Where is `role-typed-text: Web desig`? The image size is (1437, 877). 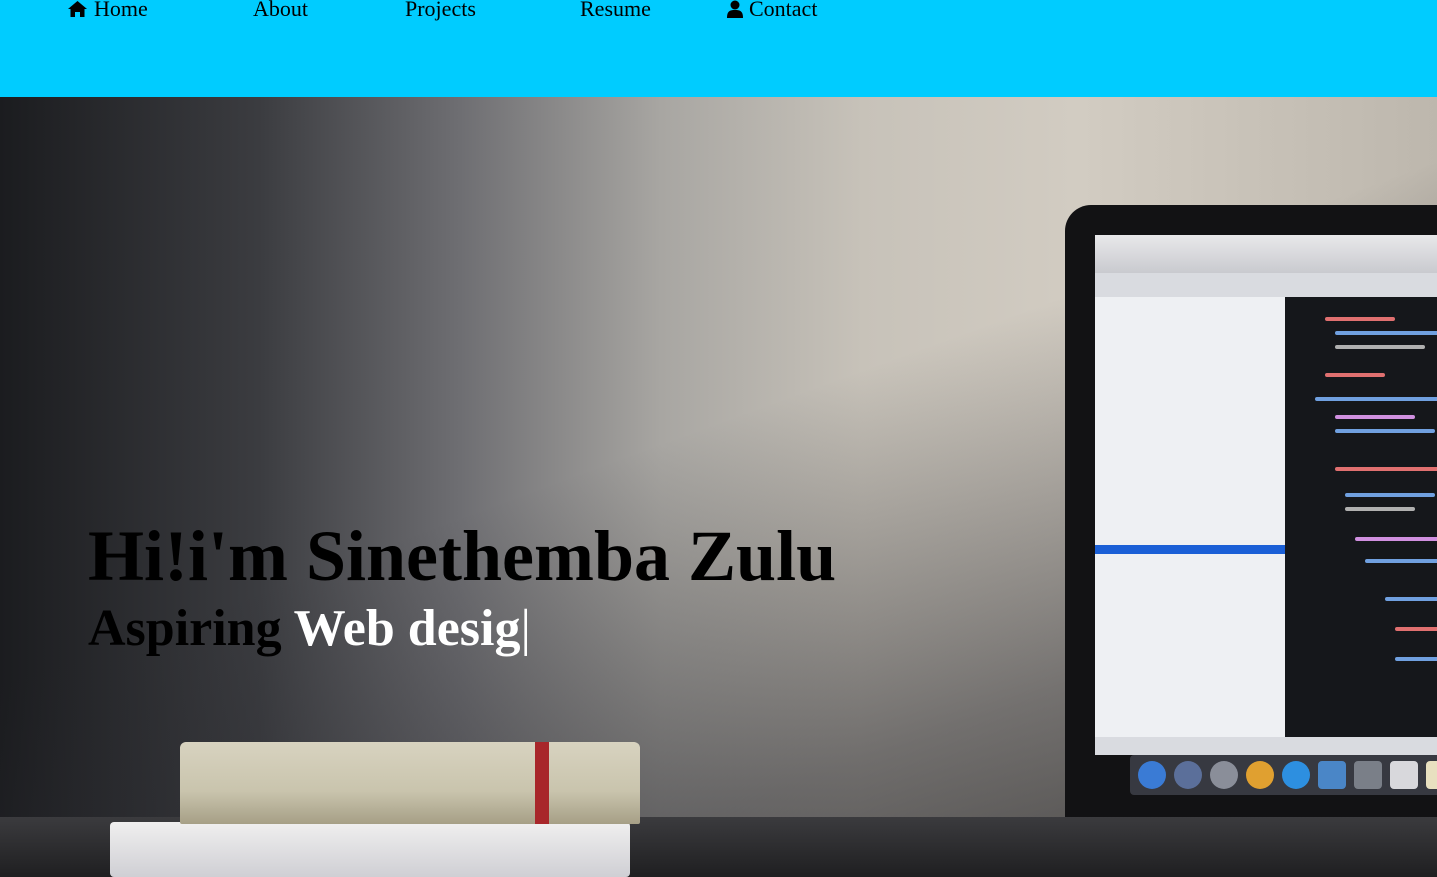 role-typed-text: Web desig is located at coordinates (407, 628).